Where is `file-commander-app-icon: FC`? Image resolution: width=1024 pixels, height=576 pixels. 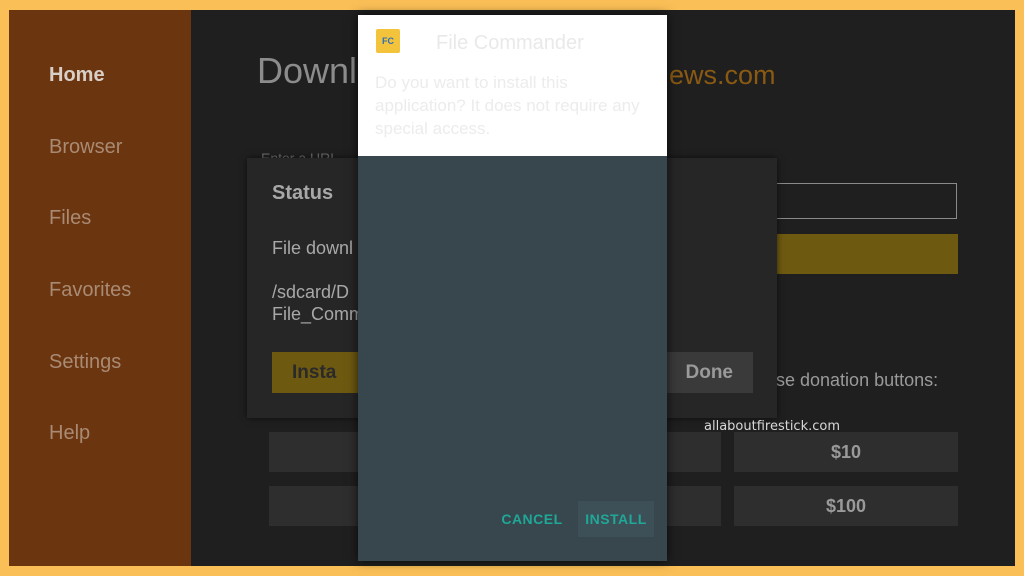
file-commander-app-icon: FC is located at coordinates (388, 41).